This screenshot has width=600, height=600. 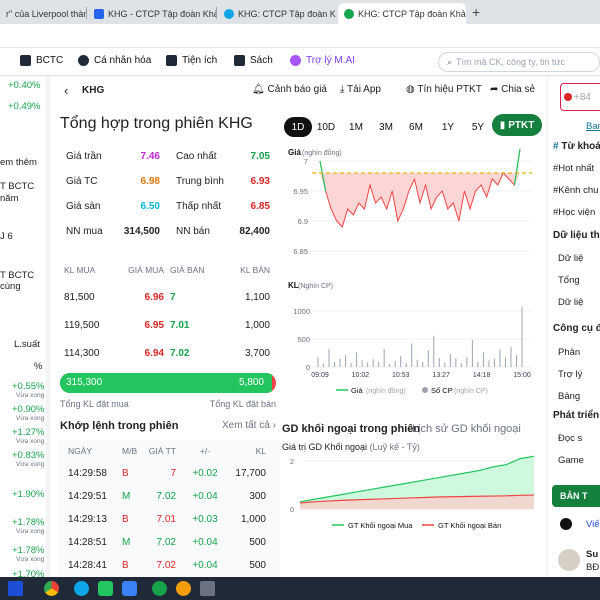 I want to click on ptkt-label: PTKT, so click(x=521, y=125).